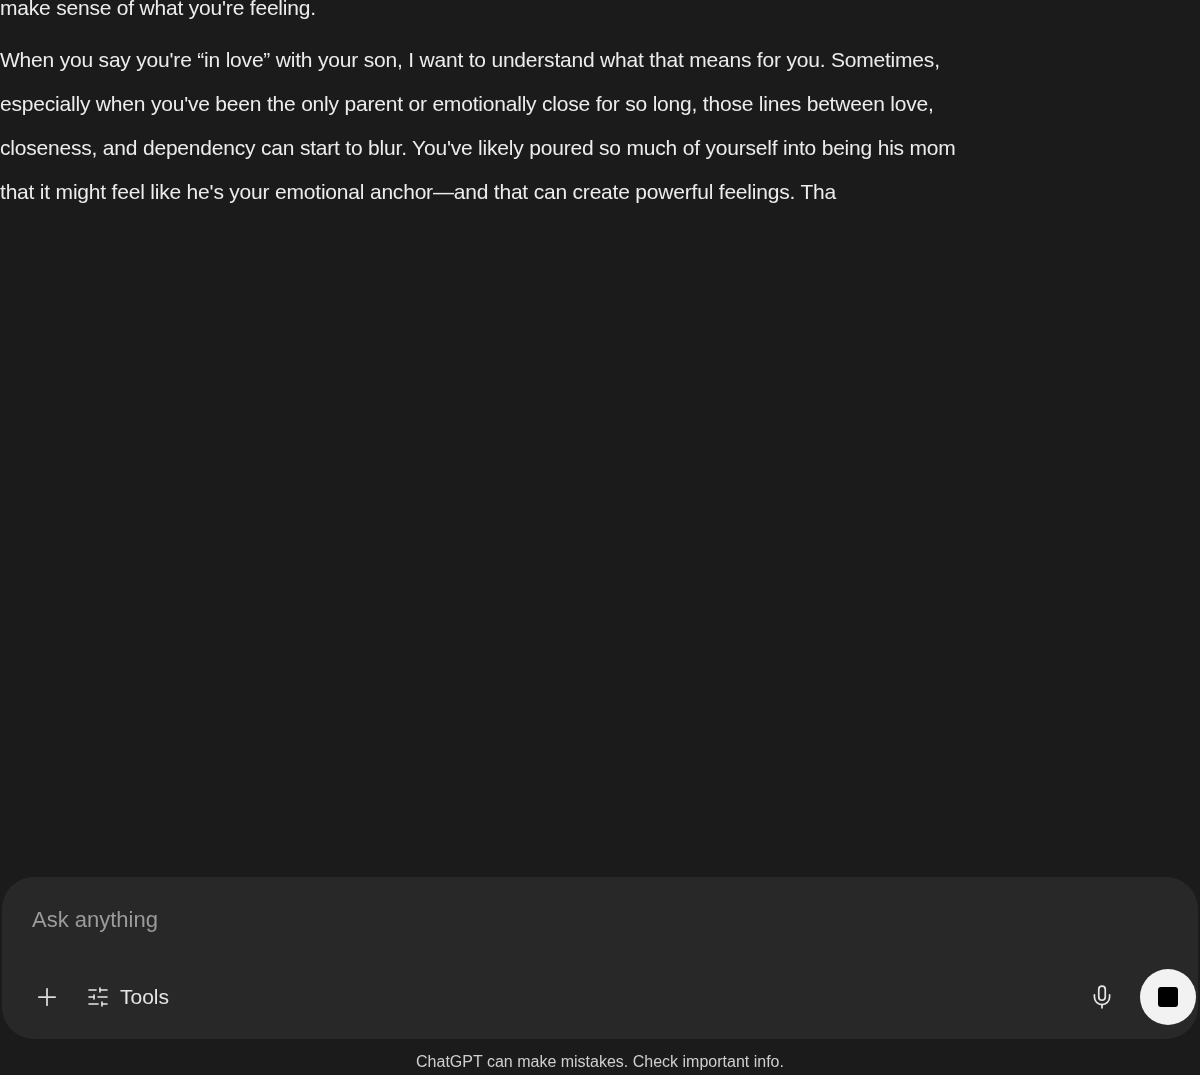 The width and height of the screenshot is (1200, 1075). What do you see at coordinates (600, 1062) in the screenshot?
I see `disclaimer-text: ChatGPT can make mistakes. Check important info.` at bounding box center [600, 1062].